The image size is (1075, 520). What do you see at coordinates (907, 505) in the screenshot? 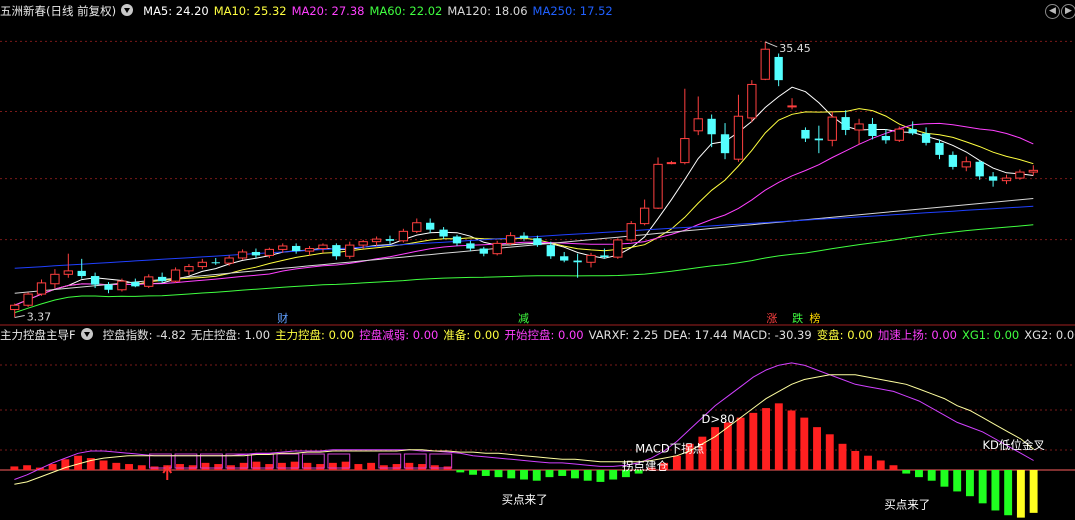
I see `annotation-5: 买点来了` at bounding box center [907, 505].